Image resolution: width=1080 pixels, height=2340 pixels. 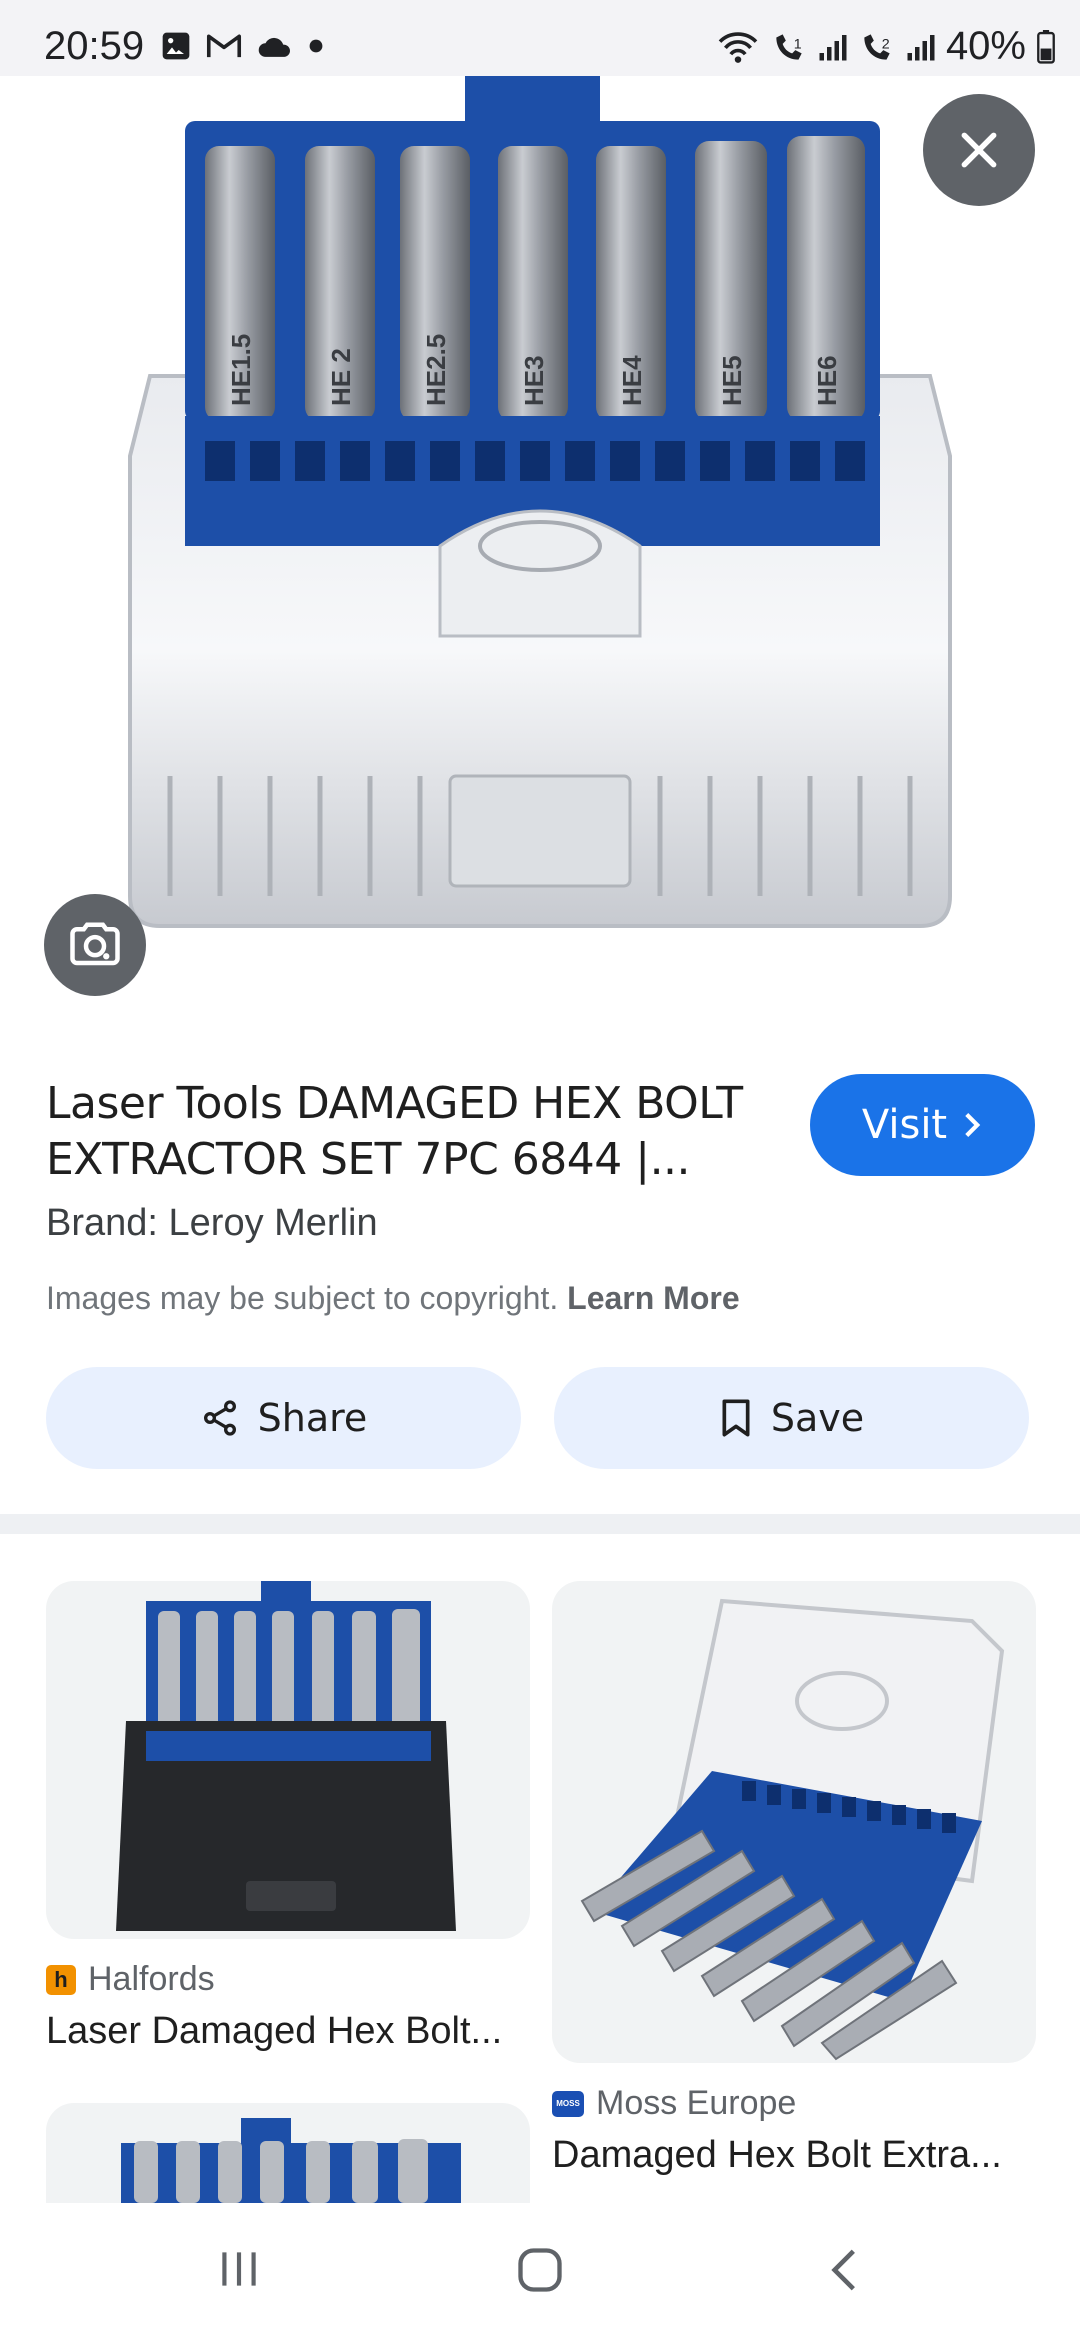 I want to click on bit-label: HE4, so click(x=632, y=380).